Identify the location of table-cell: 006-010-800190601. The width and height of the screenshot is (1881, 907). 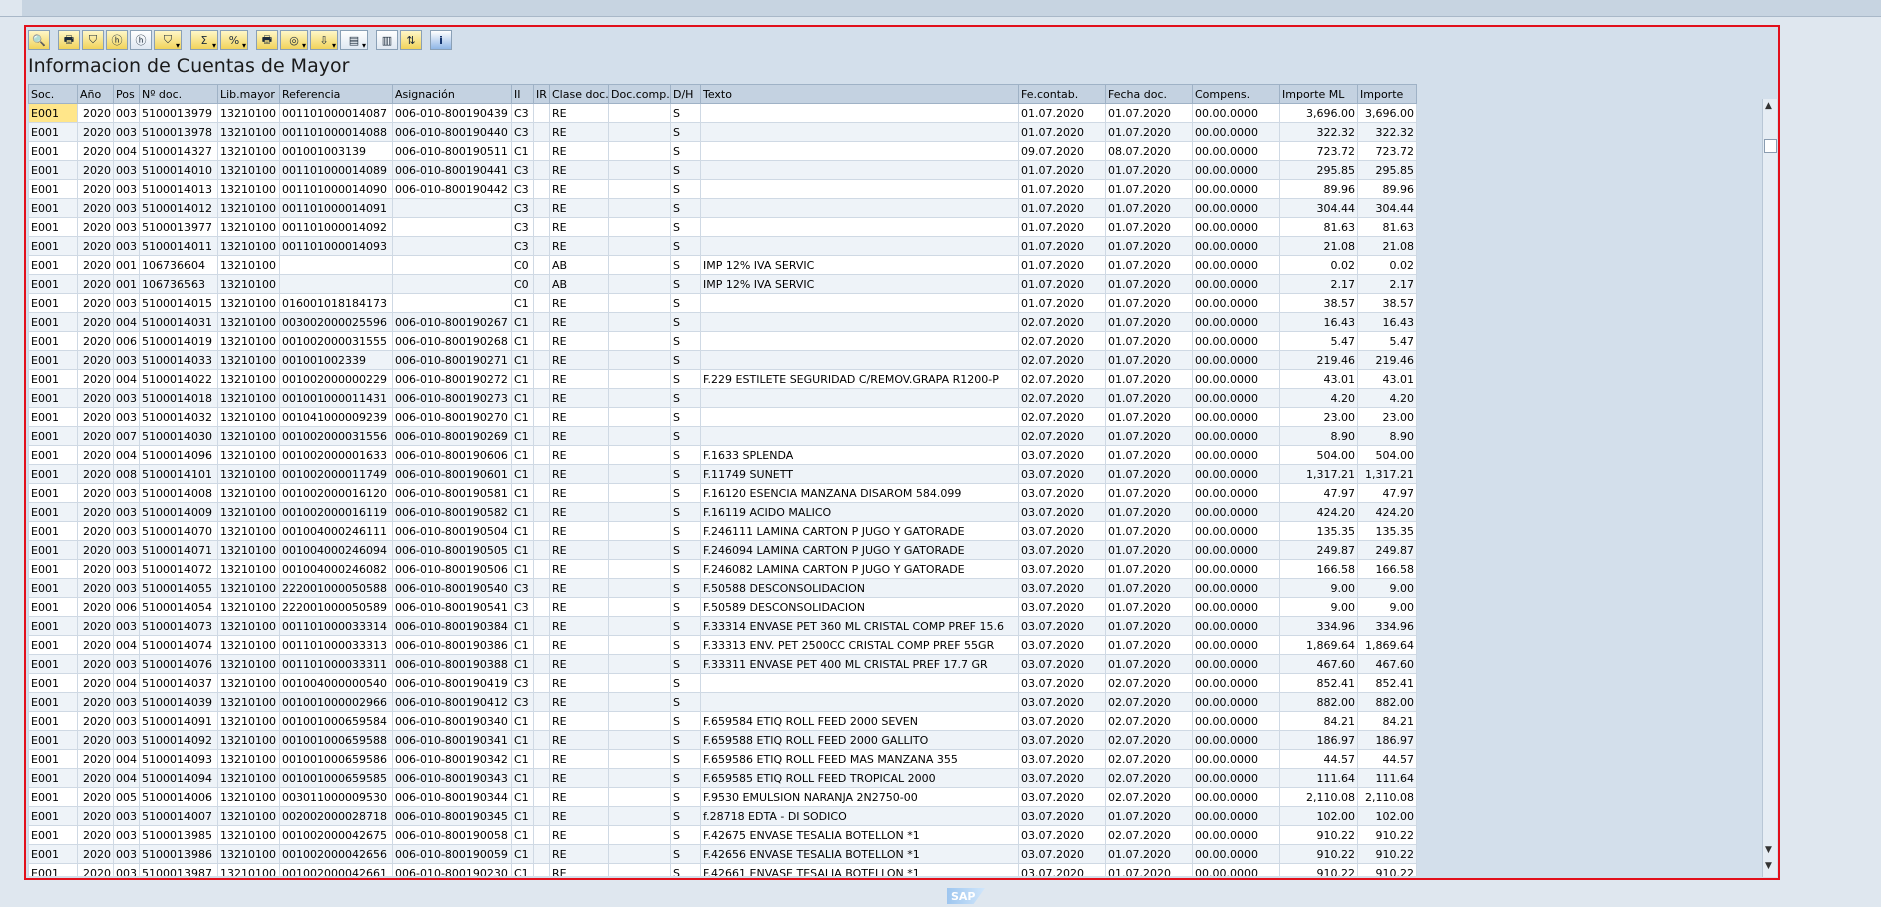
(452, 474).